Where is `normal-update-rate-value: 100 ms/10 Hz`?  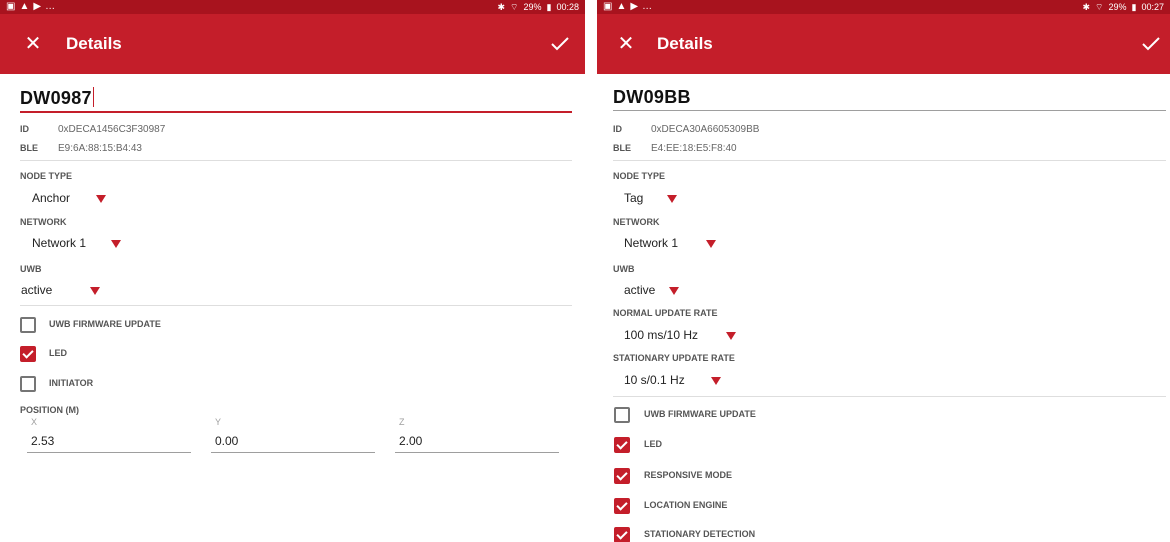 normal-update-rate-value: 100 ms/10 Hz is located at coordinates (661, 335).